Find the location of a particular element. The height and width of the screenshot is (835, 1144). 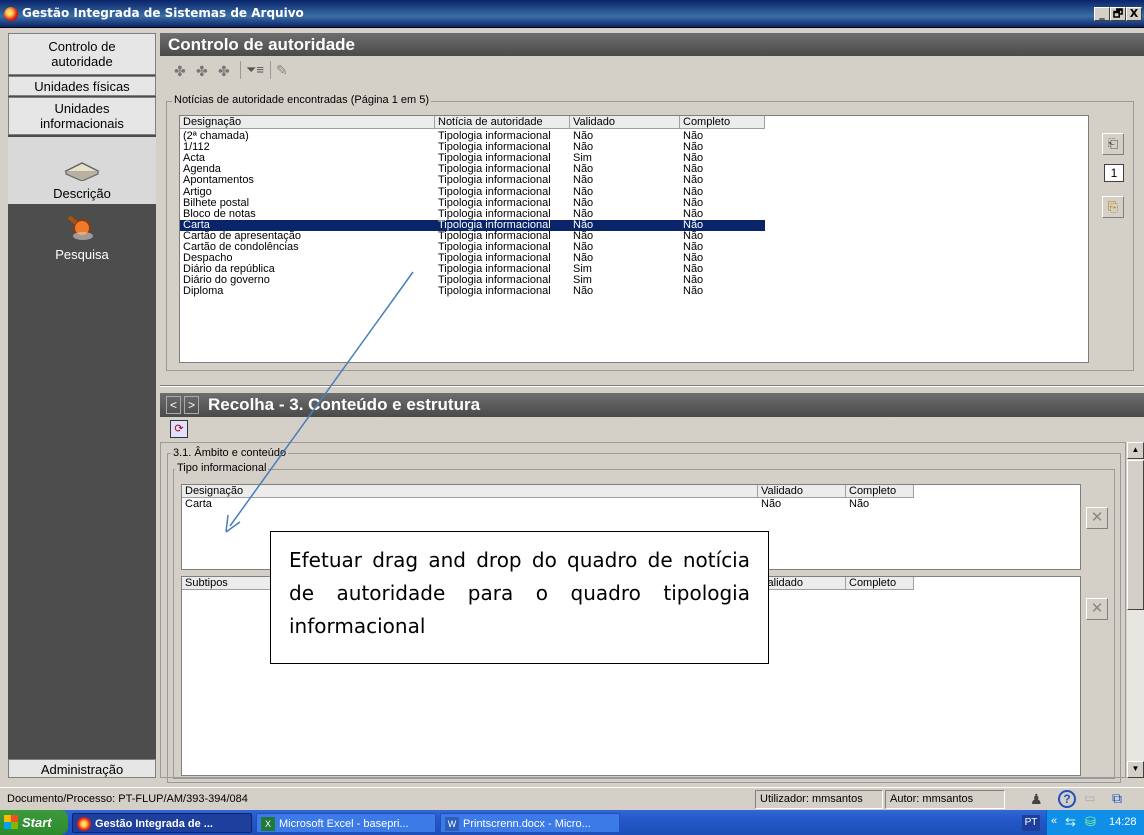

edit-record-icon: ✤ is located at coordinates (202, 71).